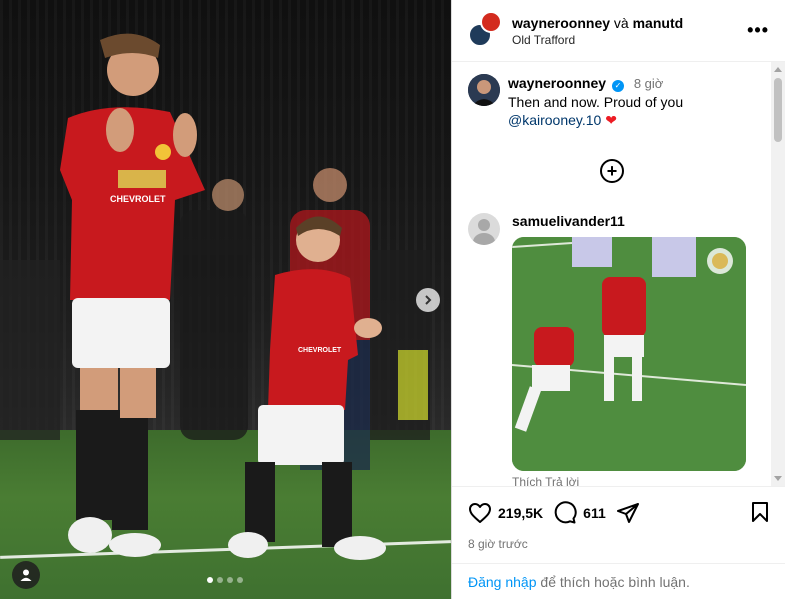 This screenshot has height=599, width=785. What do you see at coordinates (554, 120) in the screenshot?
I see `mention-link: @kairooney.10` at bounding box center [554, 120].